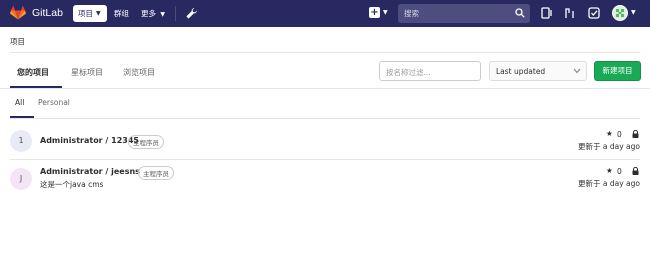 The width and height of the screenshot is (650, 264). I want to click on tab-explore-projects: 浏览项目, so click(139, 72).